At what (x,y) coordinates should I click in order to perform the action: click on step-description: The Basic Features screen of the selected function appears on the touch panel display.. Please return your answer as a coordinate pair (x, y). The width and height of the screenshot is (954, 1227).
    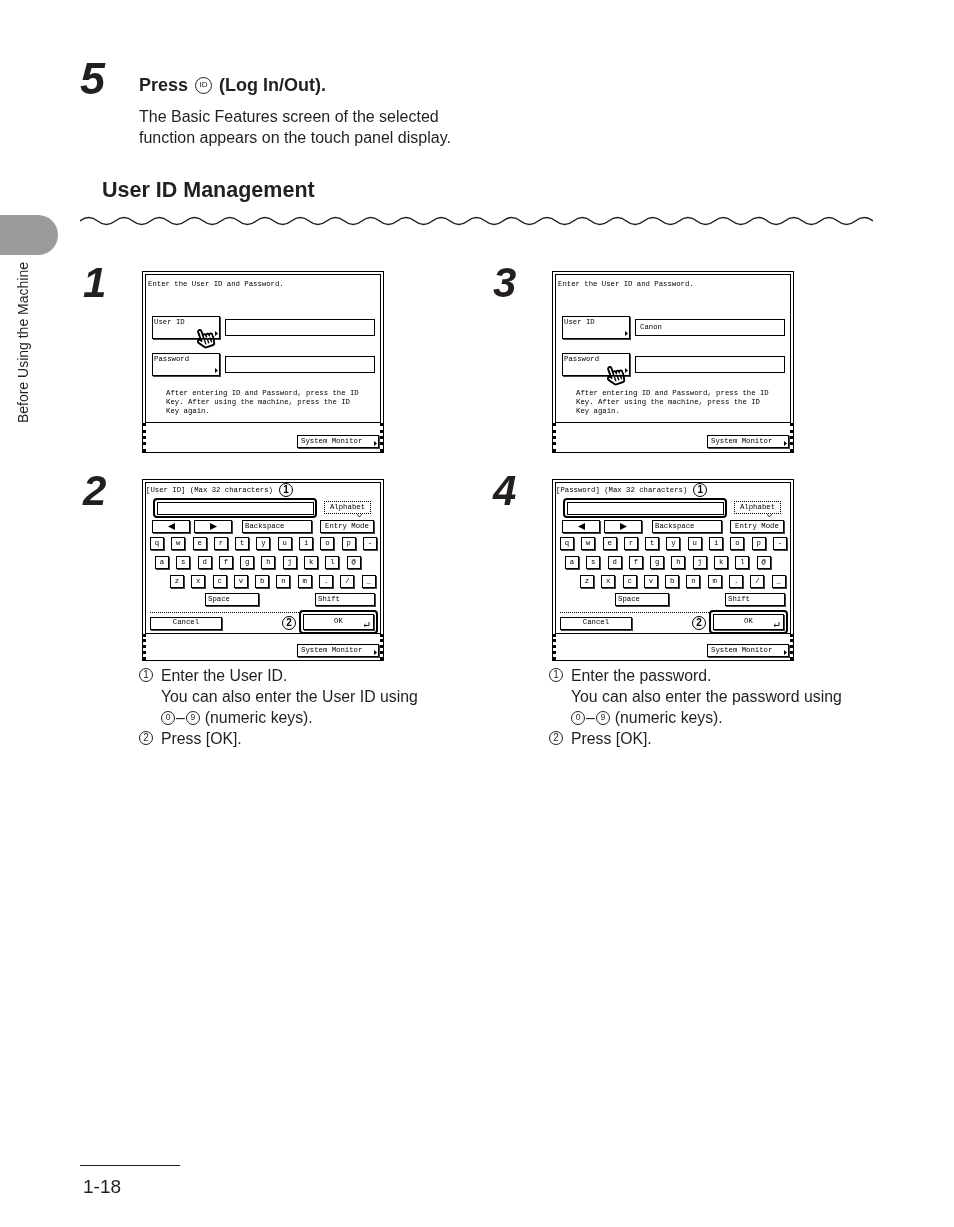
    Looking at the image, I should click on (295, 127).